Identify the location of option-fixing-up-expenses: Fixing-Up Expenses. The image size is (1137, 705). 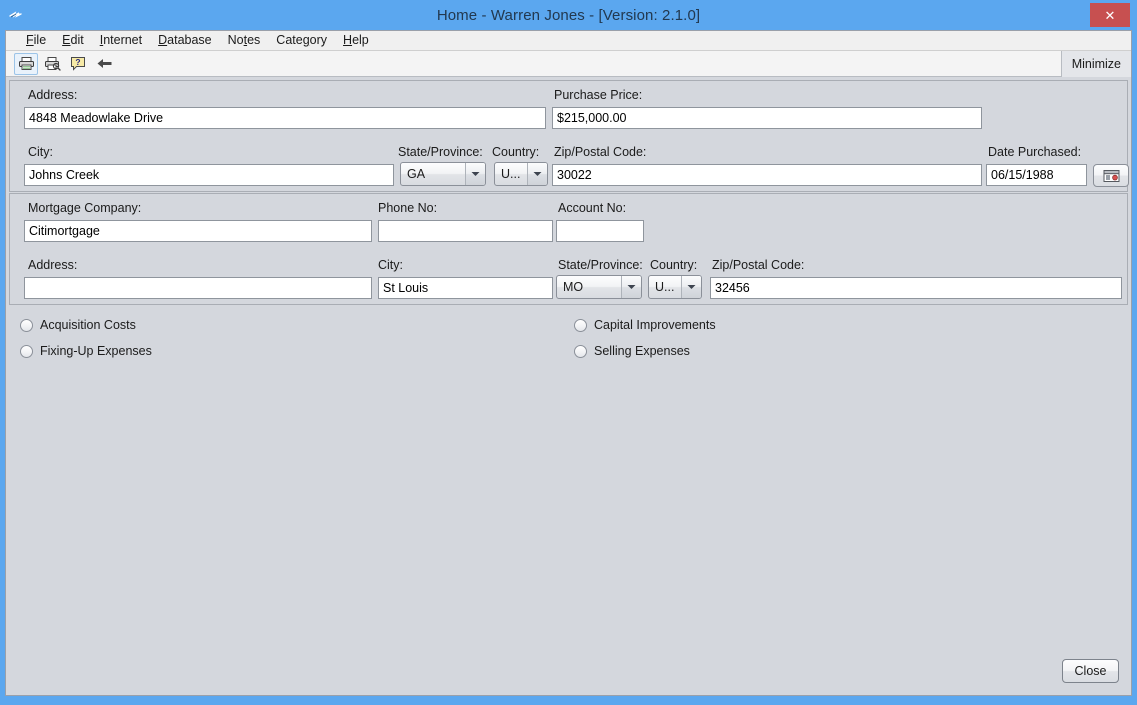
(86, 351).